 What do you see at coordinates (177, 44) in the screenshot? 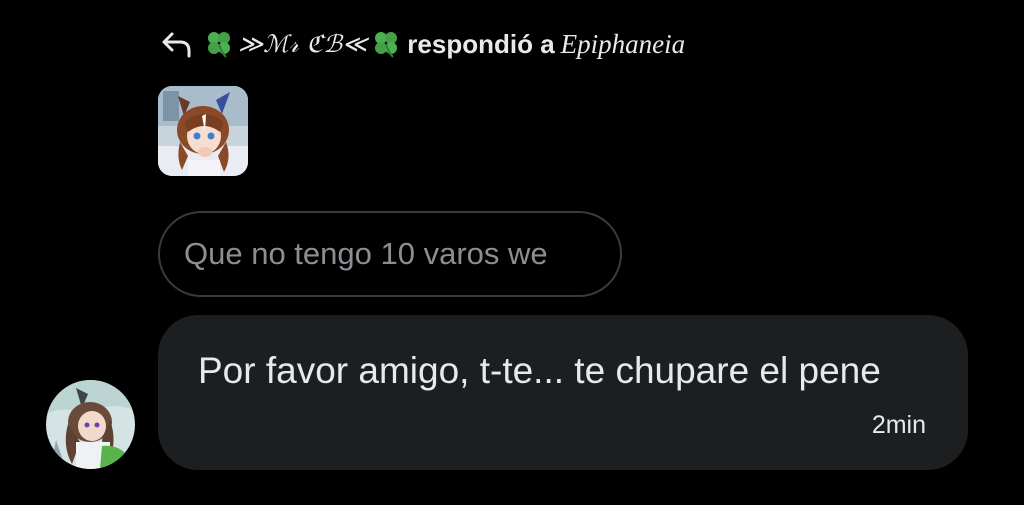
I see `reply-arrow-icon` at bounding box center [177, 44].